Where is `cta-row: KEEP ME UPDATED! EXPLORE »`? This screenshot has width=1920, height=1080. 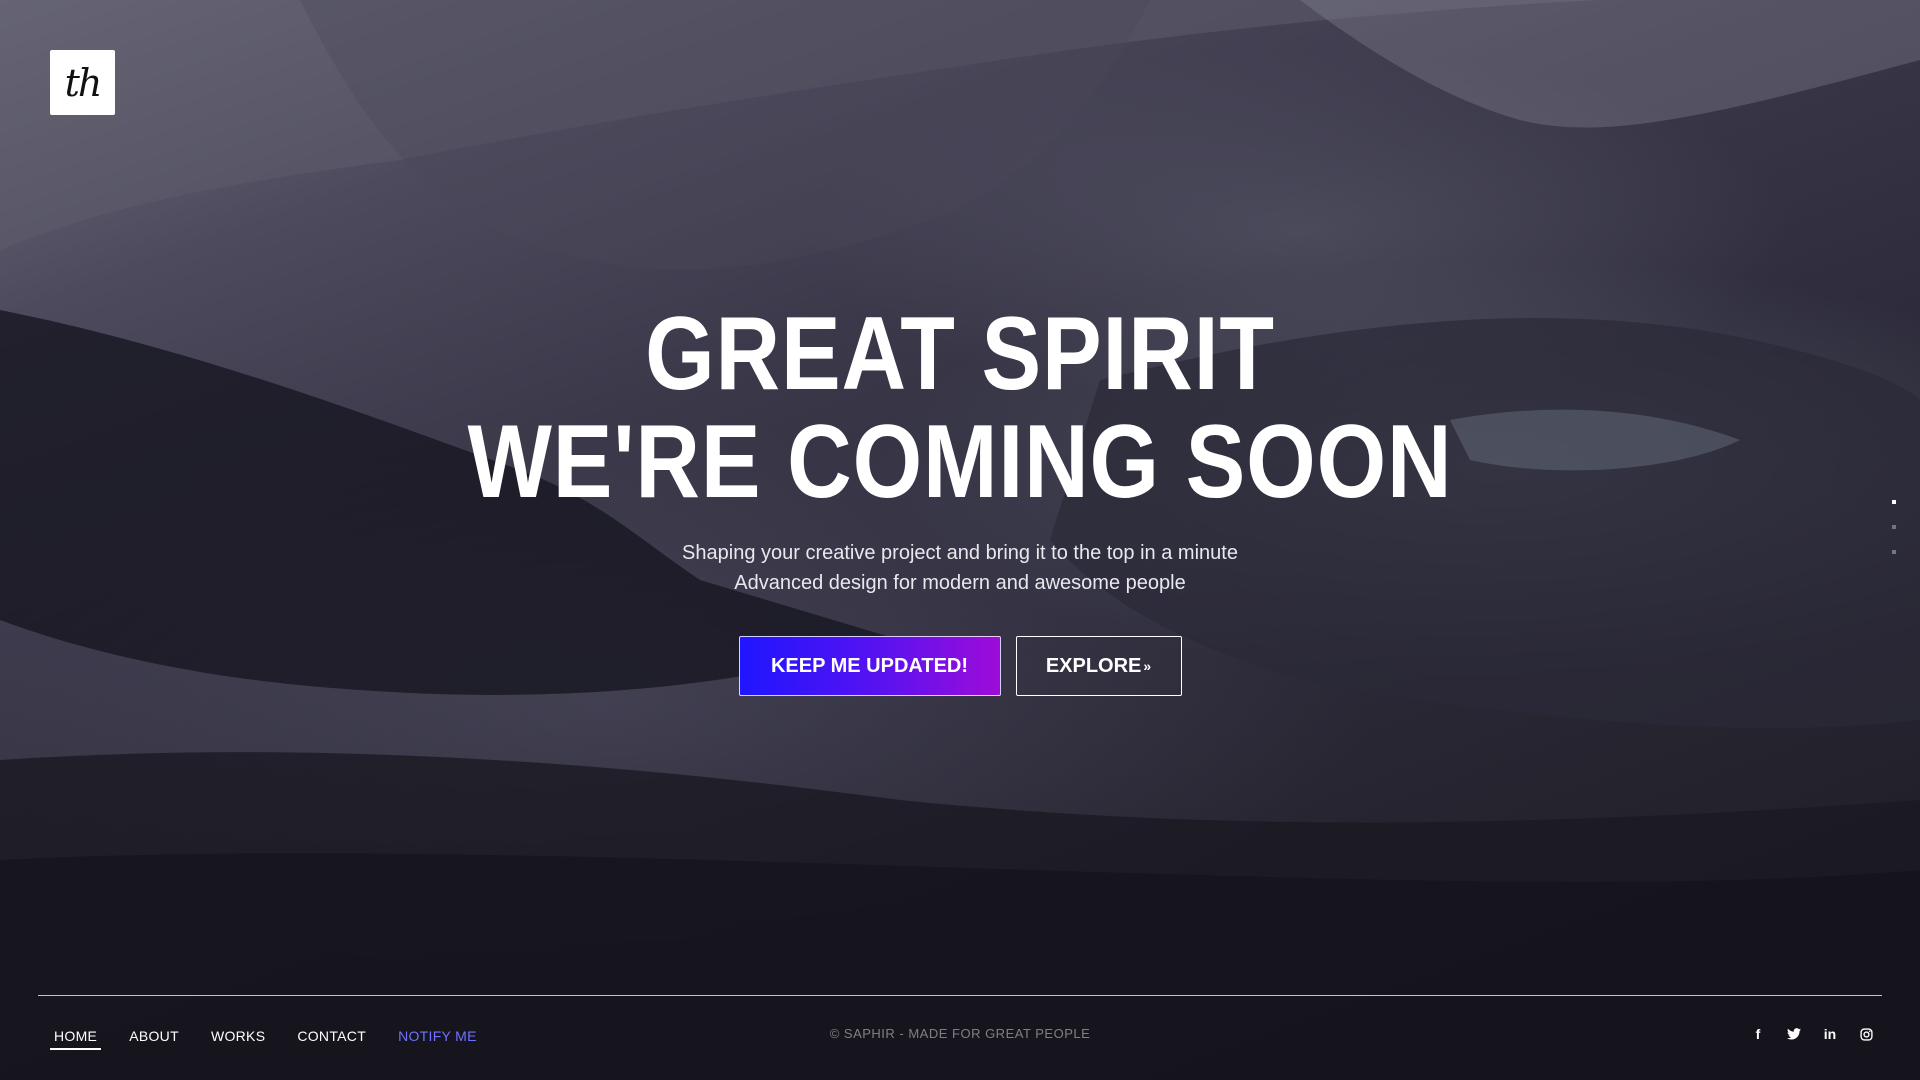 cta-row: KEEP ME UPDATED! EXPLORE » is located at coordinates (960, 666).